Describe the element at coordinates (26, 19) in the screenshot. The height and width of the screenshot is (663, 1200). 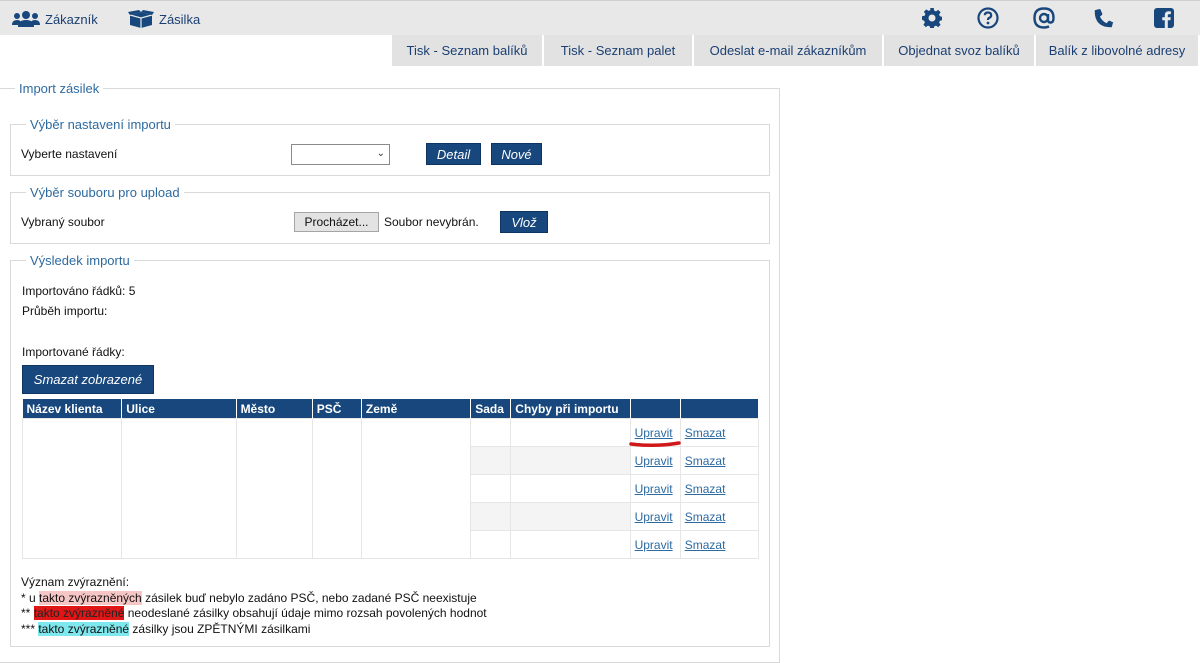
I see `users-icon` at that location.